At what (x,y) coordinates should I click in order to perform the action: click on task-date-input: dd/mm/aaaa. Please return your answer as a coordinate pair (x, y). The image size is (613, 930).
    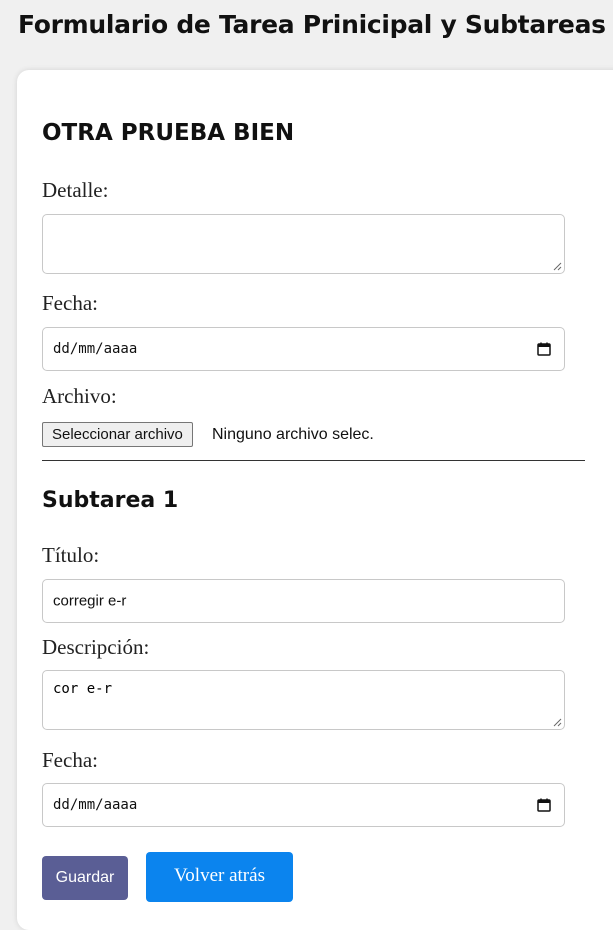
    Looking at the image, I should click on (303, 349).